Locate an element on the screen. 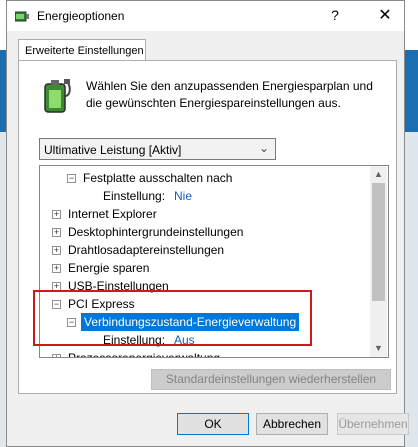 The height and width of the screenshot is (447, 418). tree-item-label: Festplatte ausschalten nach is located at coordinates (158, 178).